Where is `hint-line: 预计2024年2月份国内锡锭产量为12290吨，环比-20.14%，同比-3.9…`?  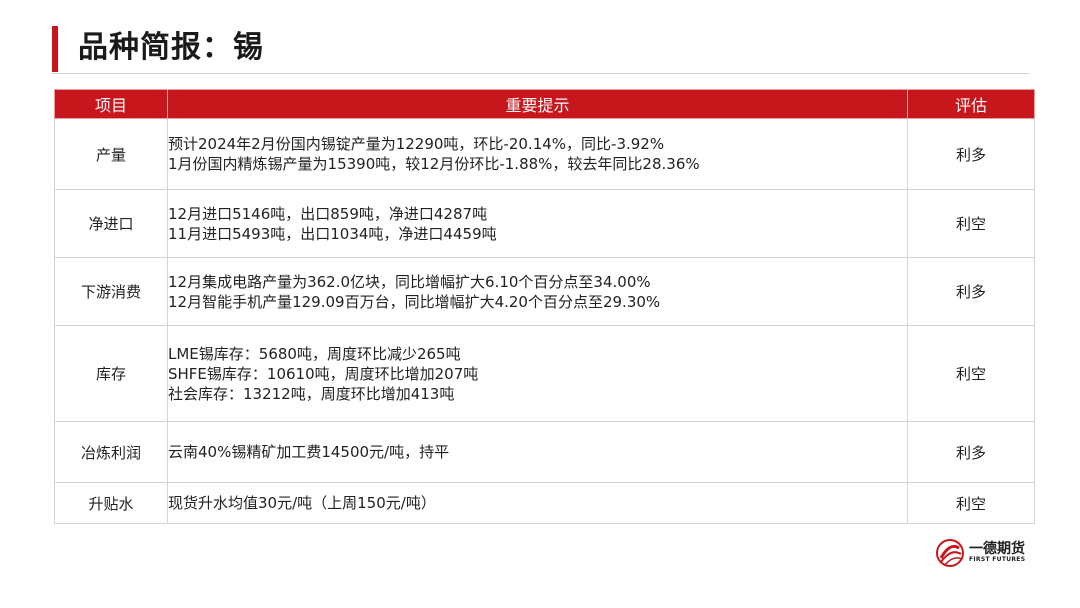 hint-line: 预计2024年2月份国内锡锭产量为12290吨，环比-20.14%，同比-3.9… is located at coordinates (416, 144).